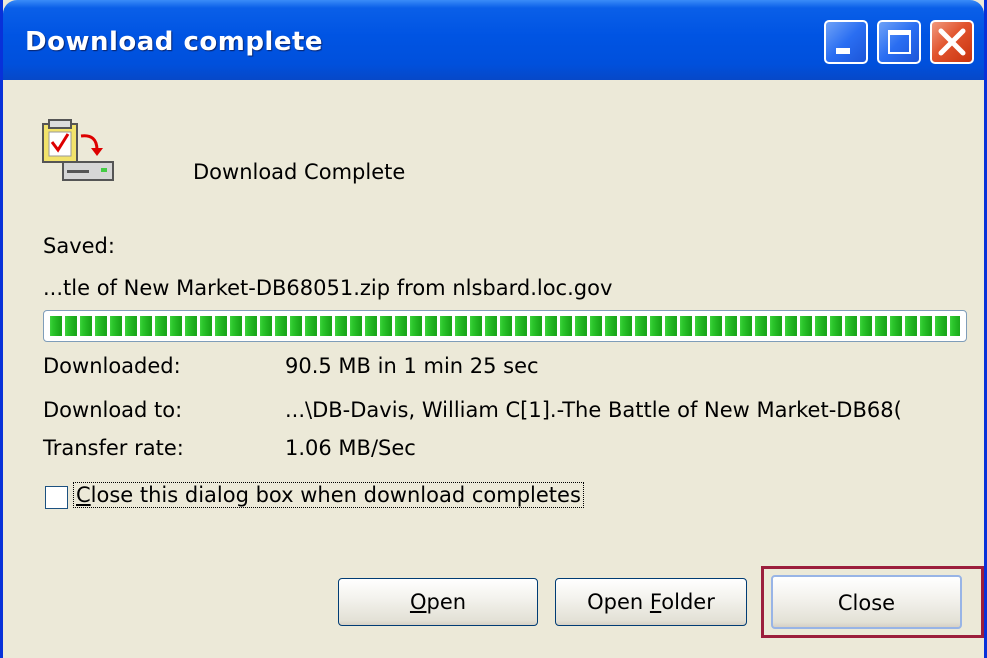 The image size is (987, 658). I want to click on title-bar: Download complete, so click(493, 40).